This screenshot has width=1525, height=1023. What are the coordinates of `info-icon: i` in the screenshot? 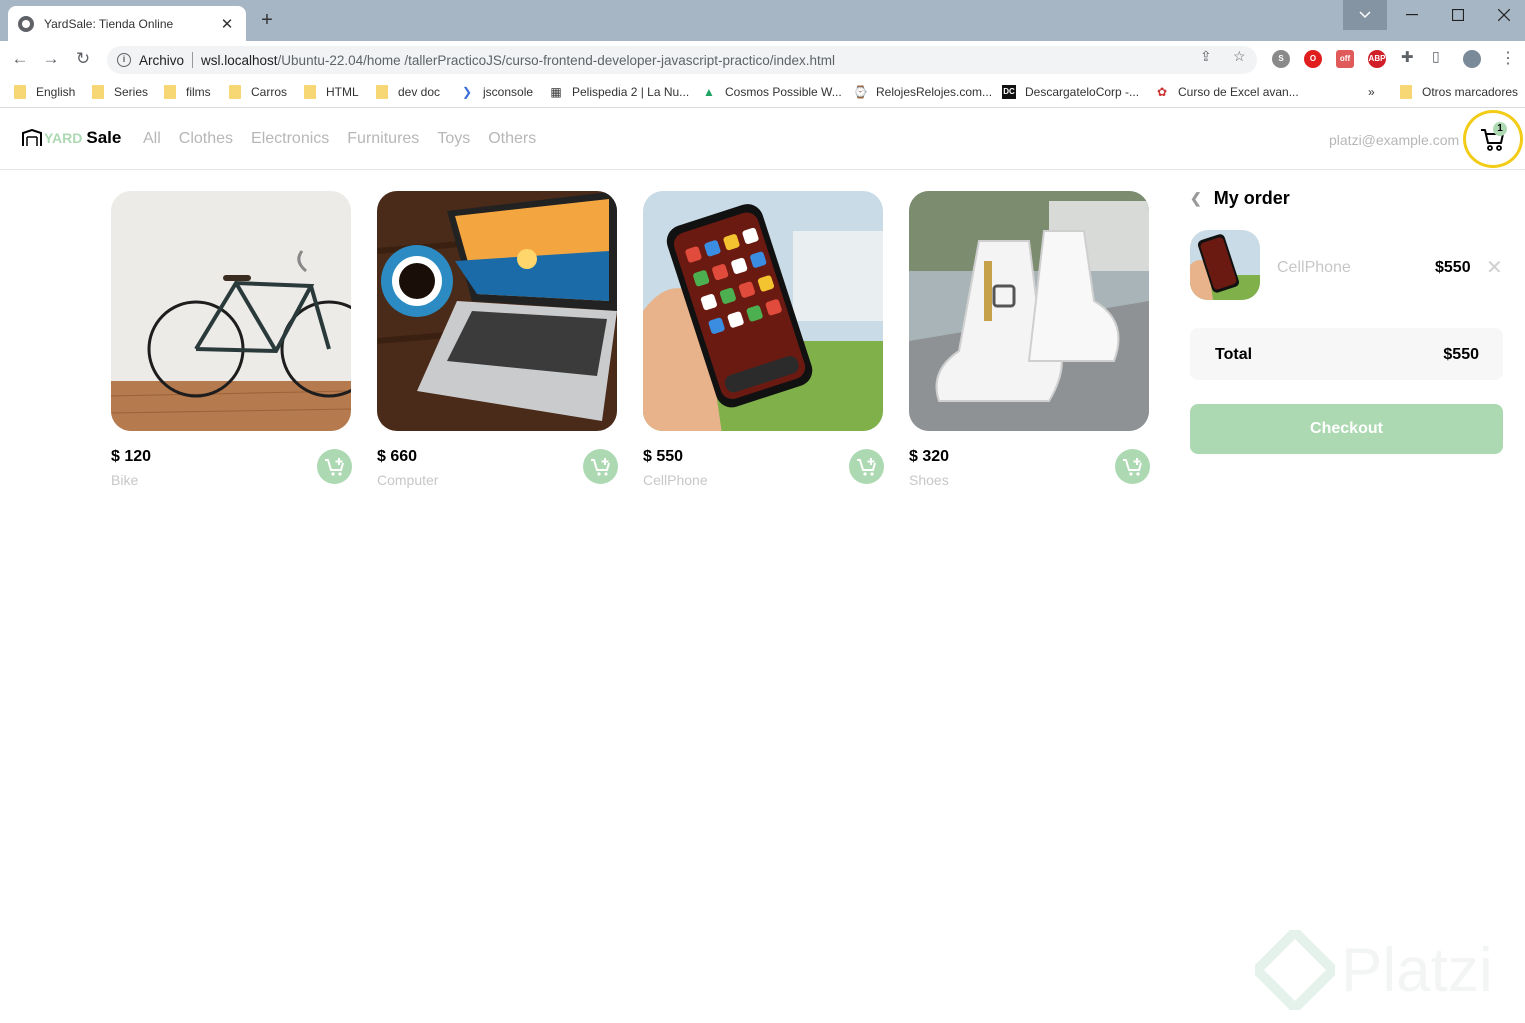 It's located at (124, 60).